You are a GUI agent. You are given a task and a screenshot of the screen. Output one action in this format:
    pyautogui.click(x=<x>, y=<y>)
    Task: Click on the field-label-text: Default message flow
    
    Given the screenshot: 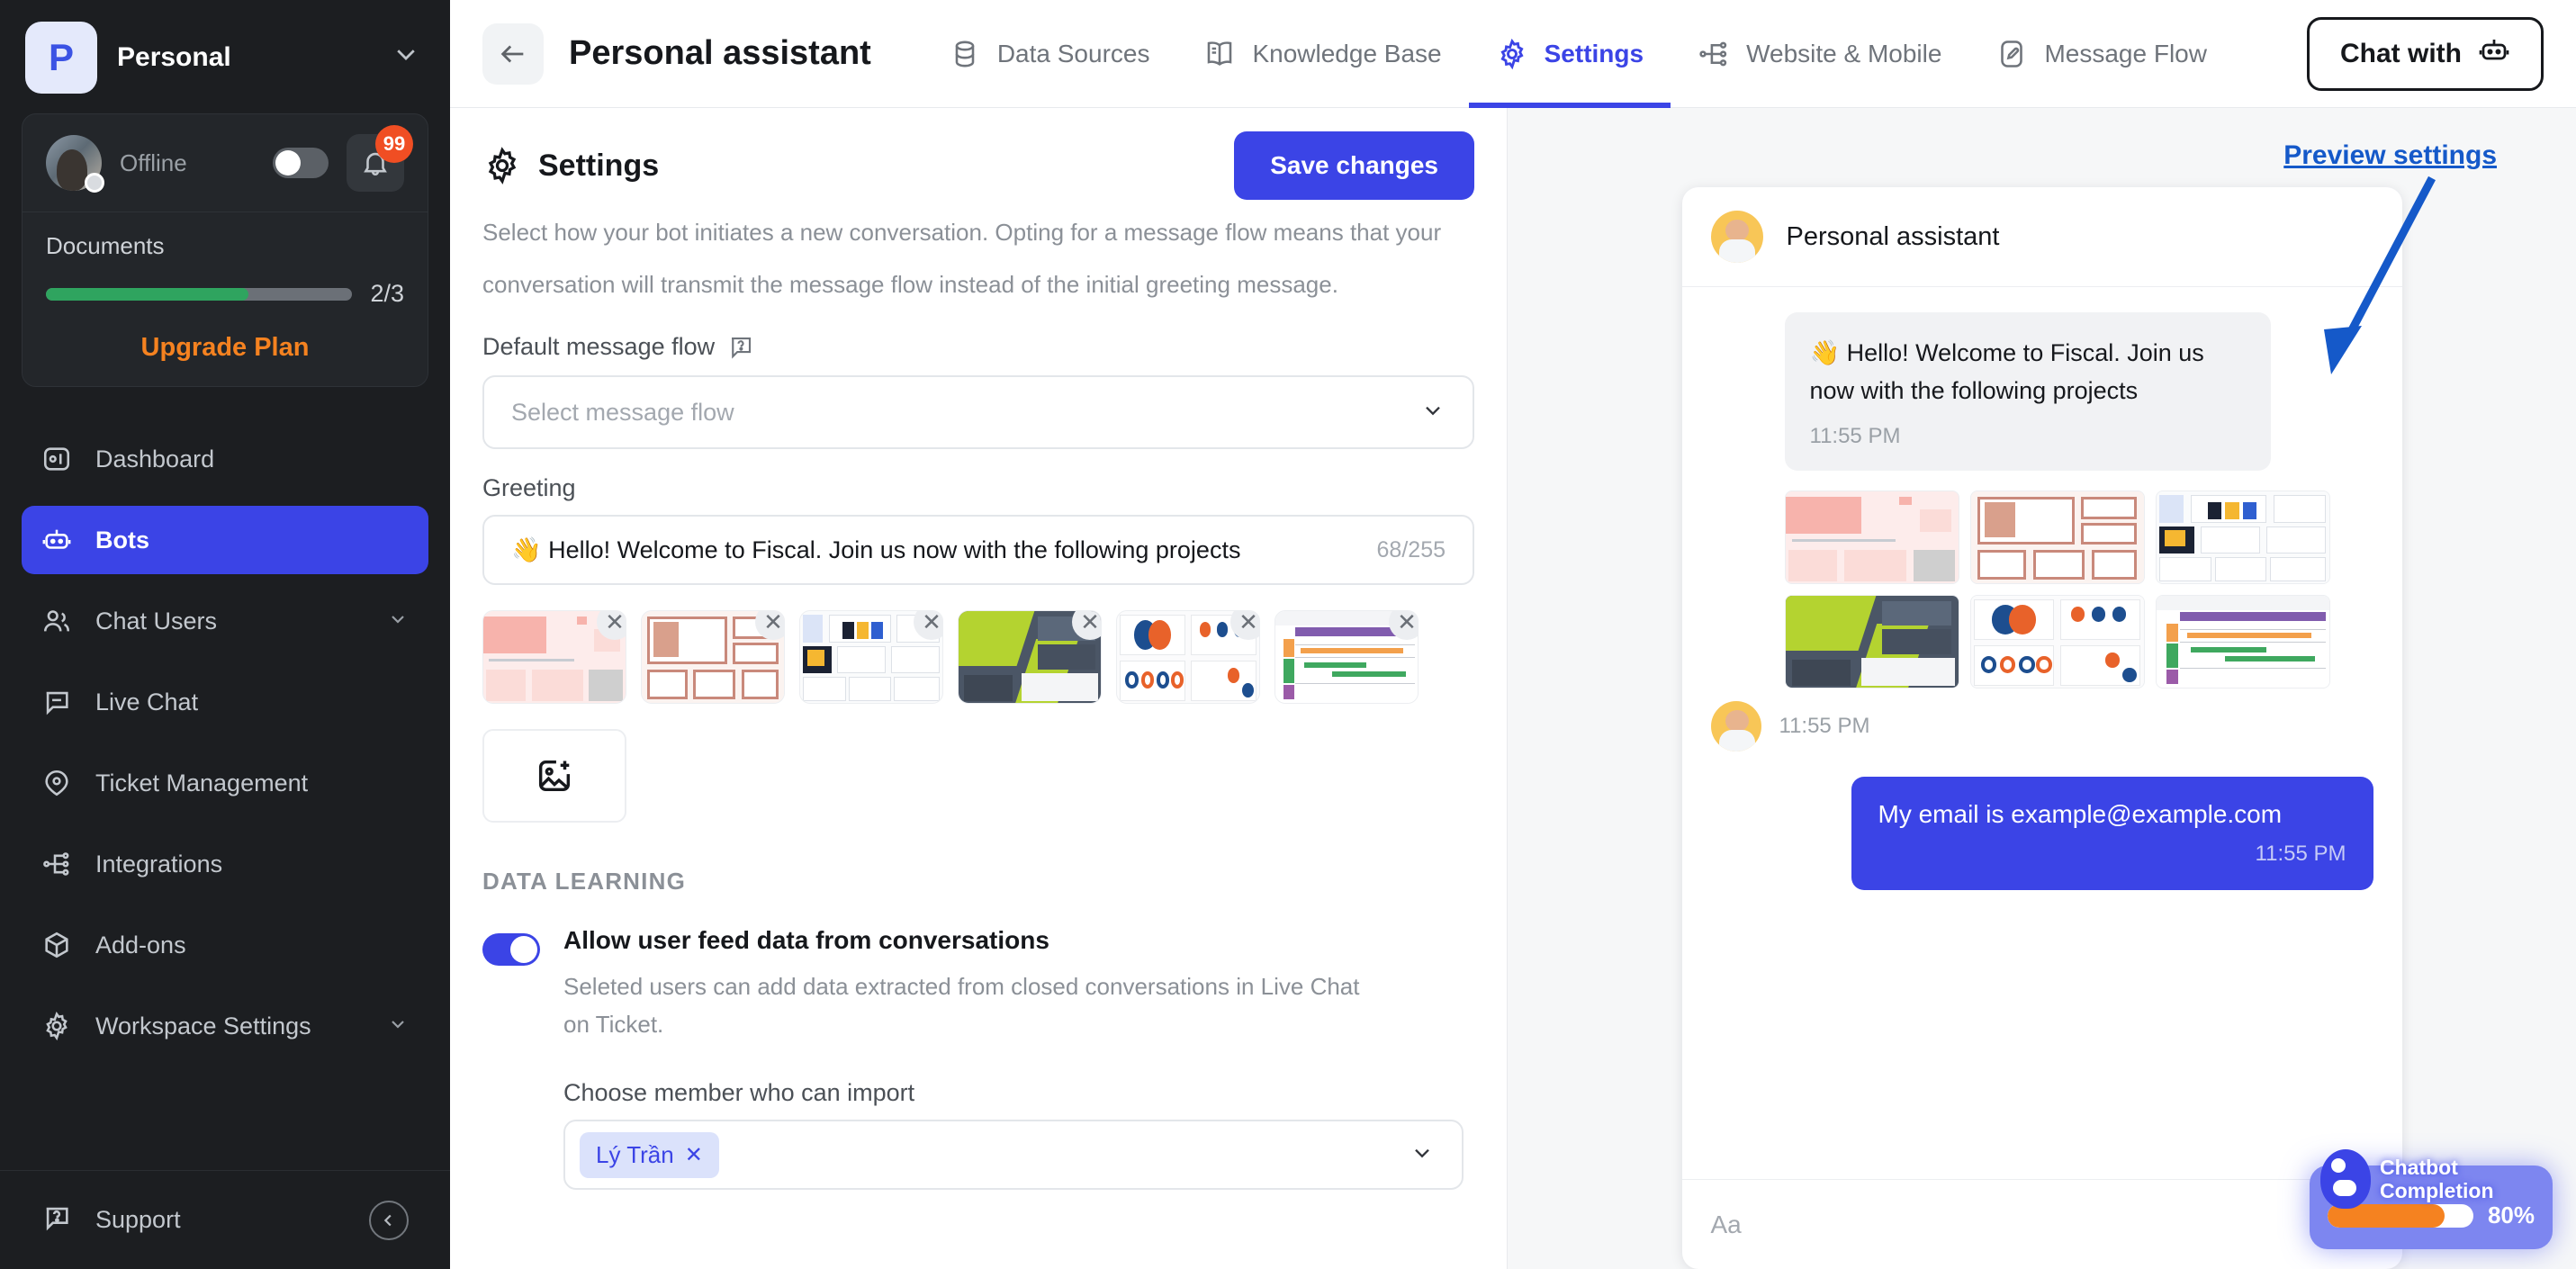 What is the action you would take?
    pyautogui.click(x=599, y=346)
    